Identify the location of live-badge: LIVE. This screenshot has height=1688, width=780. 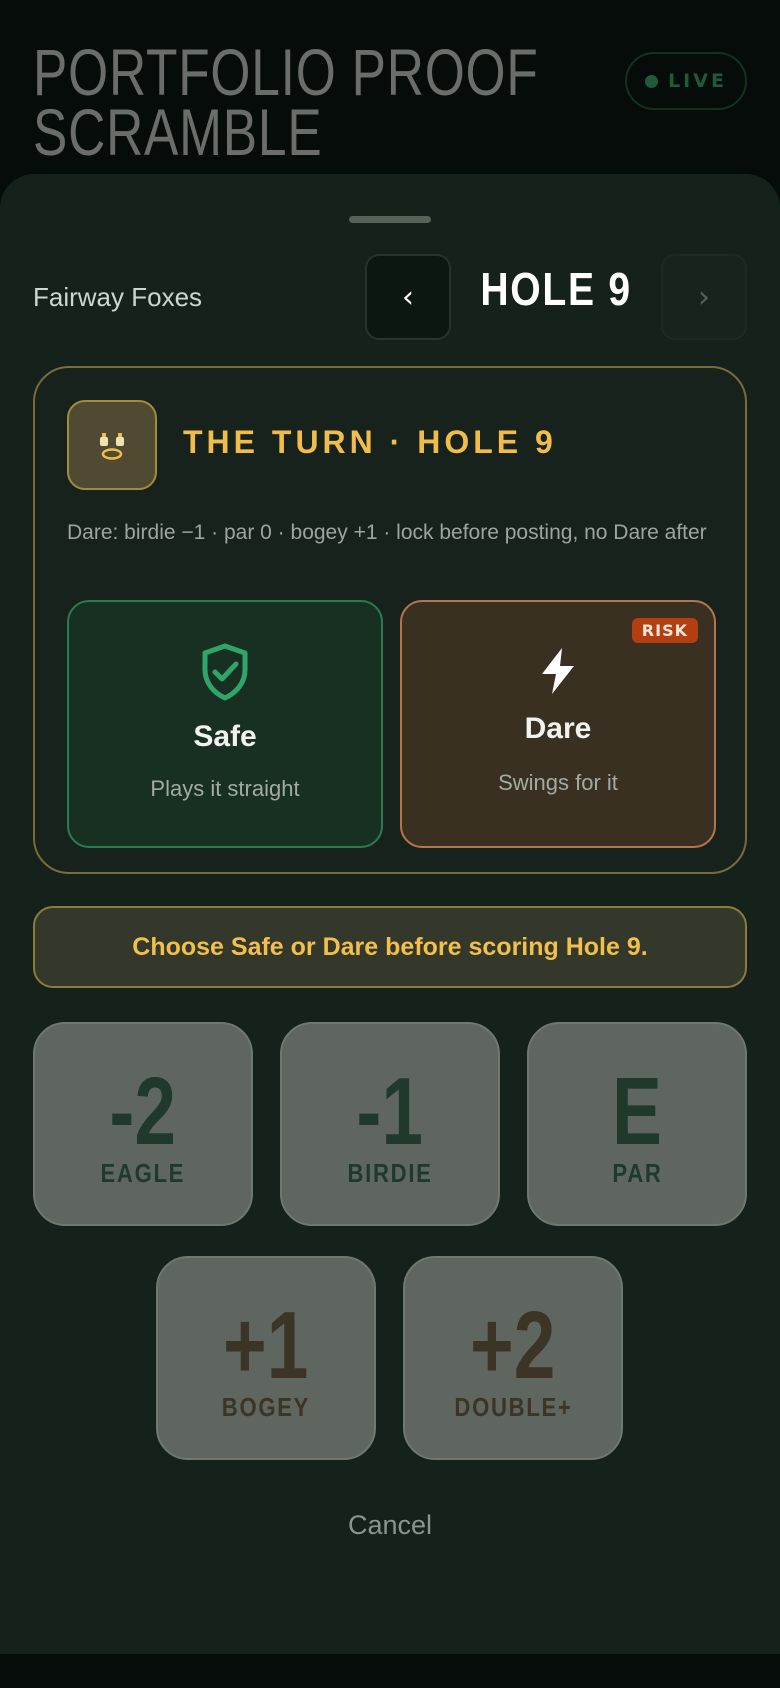
(686, 81).